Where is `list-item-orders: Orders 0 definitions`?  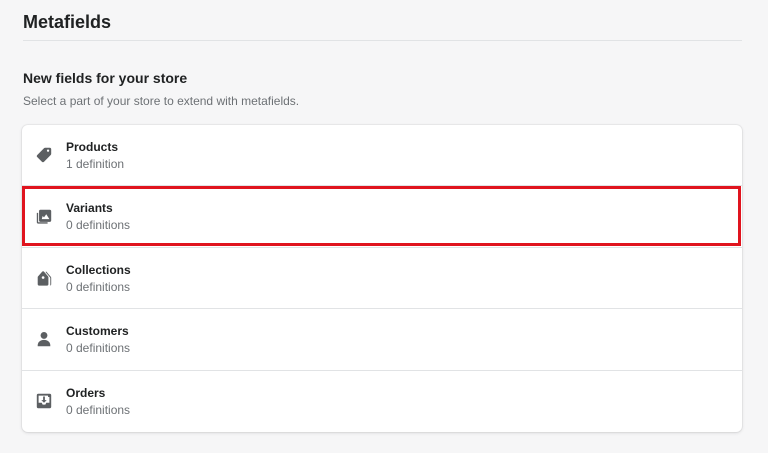
list-item-orders: Orders 0 definitions is located at coordinates (382, 401).